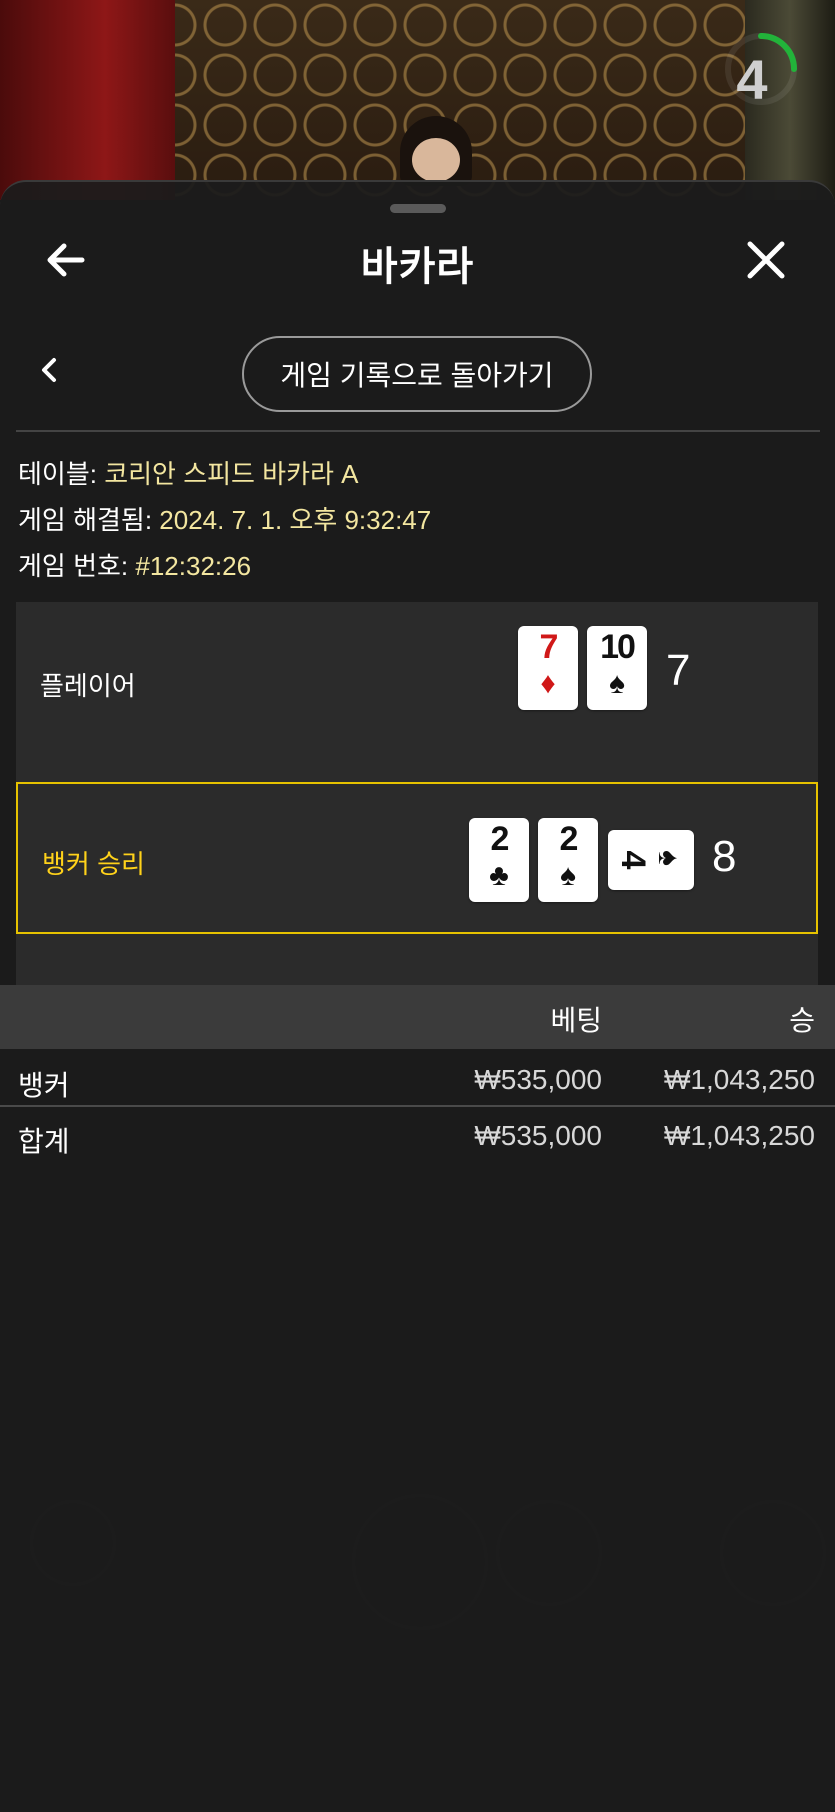 The width and height of the screenshot is (835, 1812). What do you see at coordinates (752, 79) in the screenshot?
I see `countdown-timer-value: 4` at bounding box center [752, 79].